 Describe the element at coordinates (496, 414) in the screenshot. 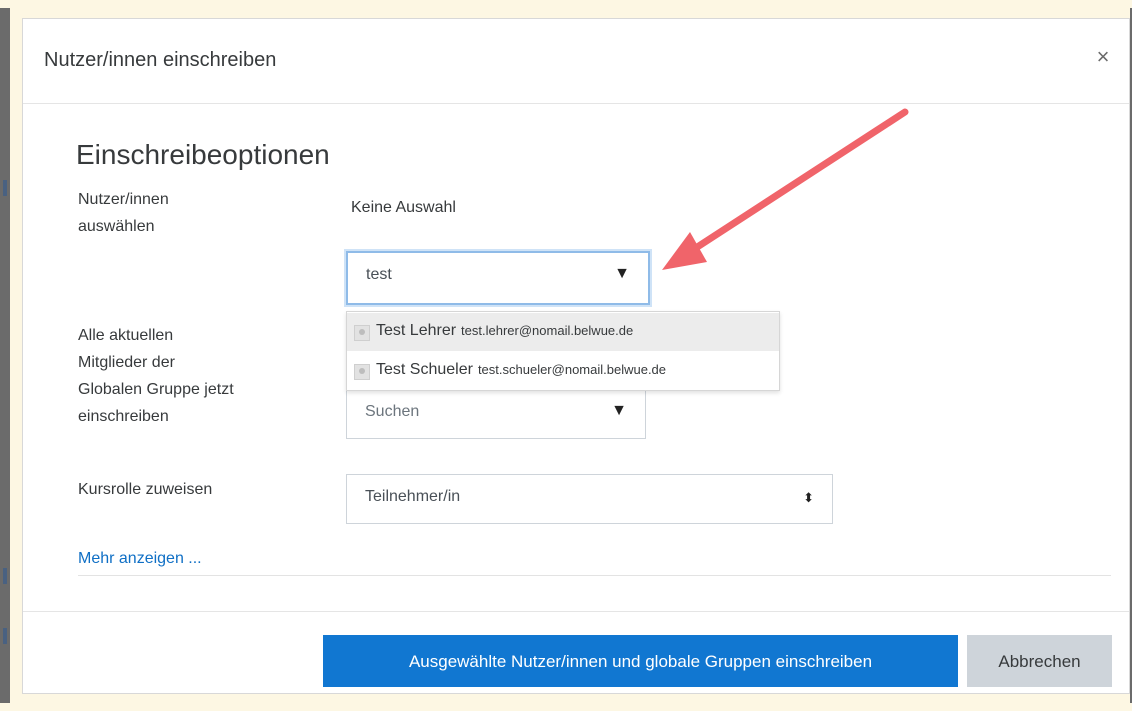

I see `global-group-search-input: Suchen ▼` at that location.